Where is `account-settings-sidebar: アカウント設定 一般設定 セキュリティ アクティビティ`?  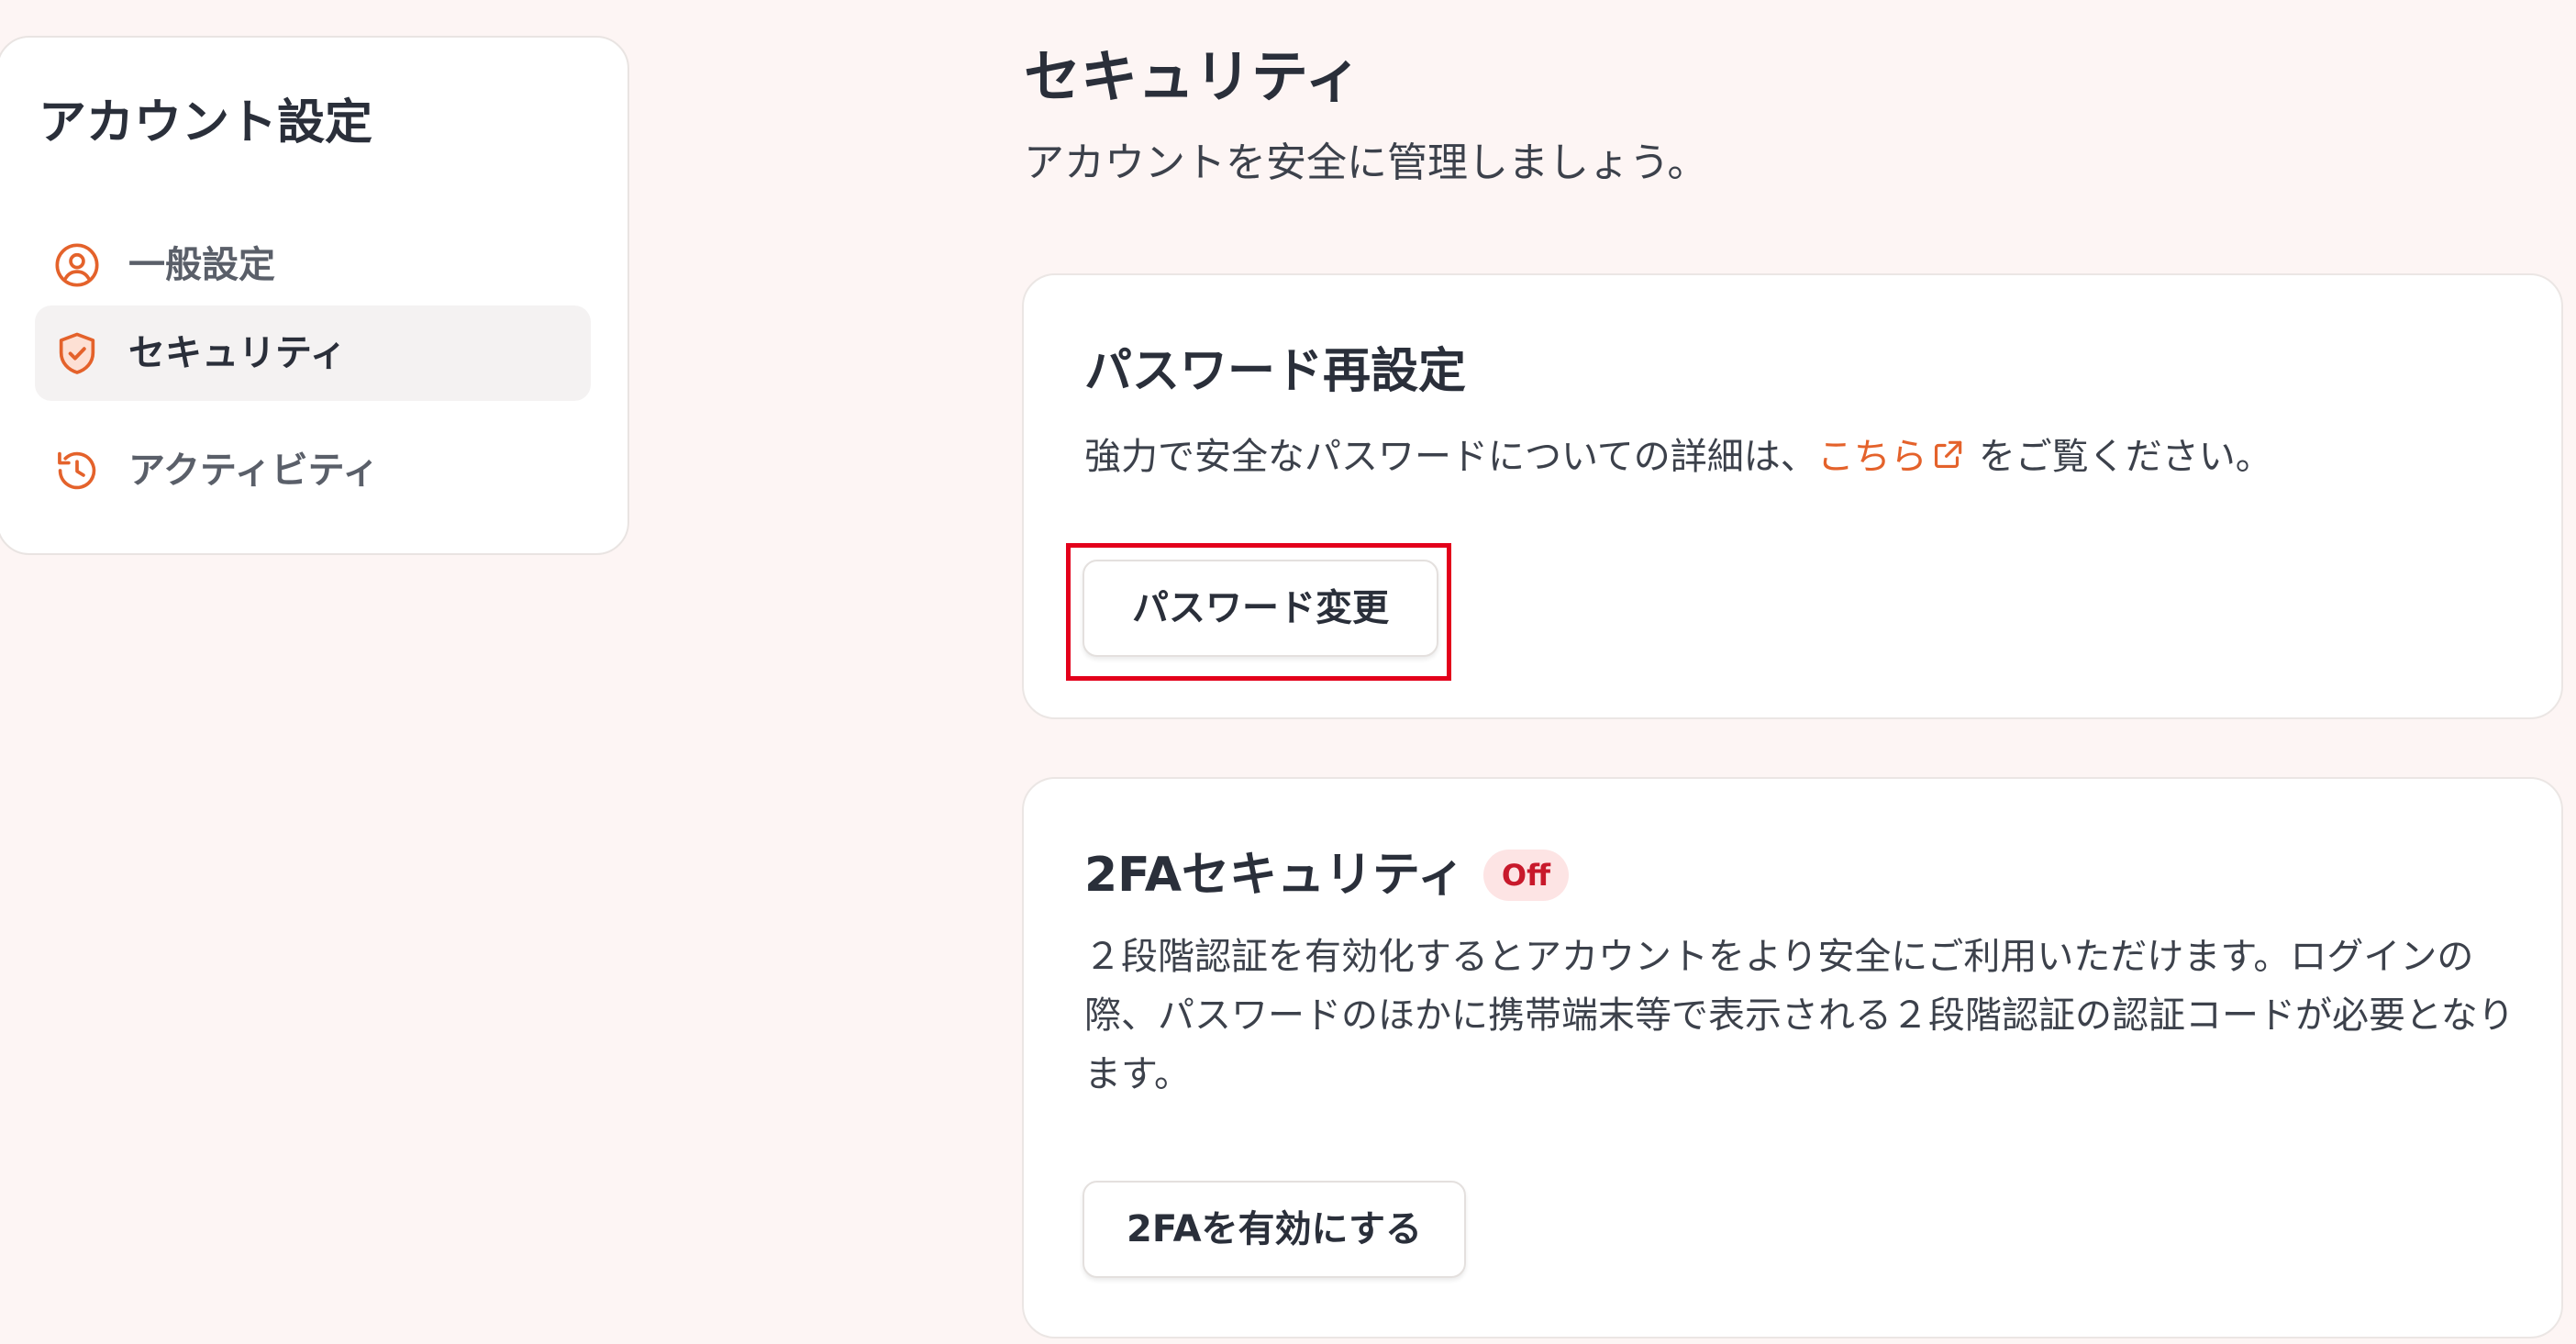 account-settings-sidebar: アカウント設定 一般設定 セキュリティ アクティビティ is located at coordinates (314, 295).